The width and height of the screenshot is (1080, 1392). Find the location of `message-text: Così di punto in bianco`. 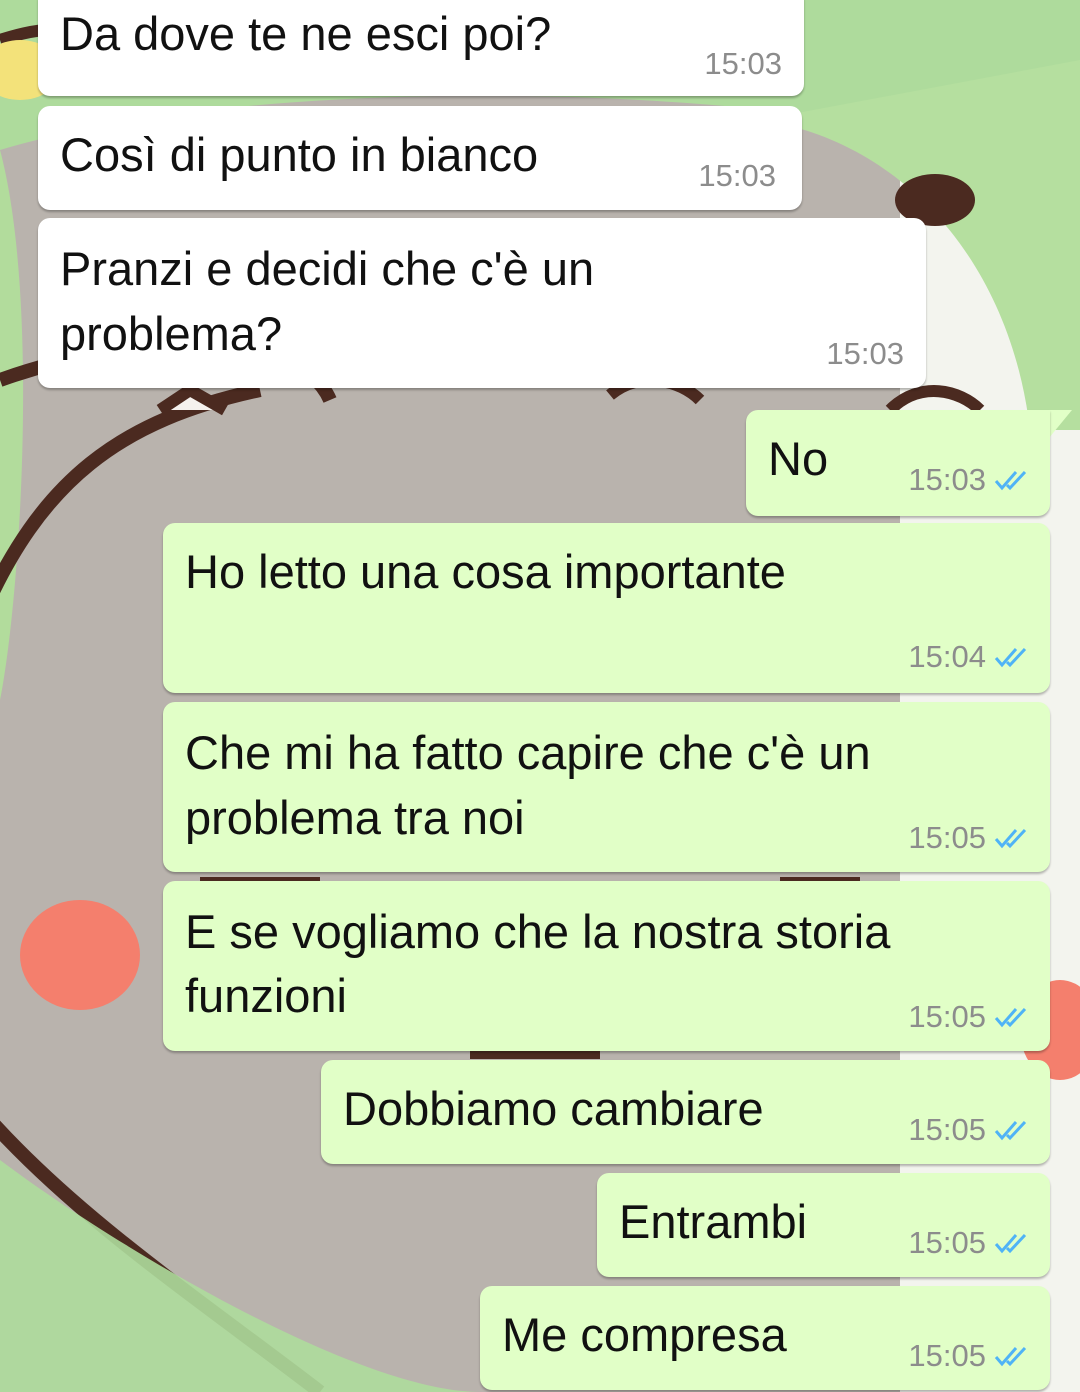

message-text: Così di punto in bianco is located at coordinates (299, 154).